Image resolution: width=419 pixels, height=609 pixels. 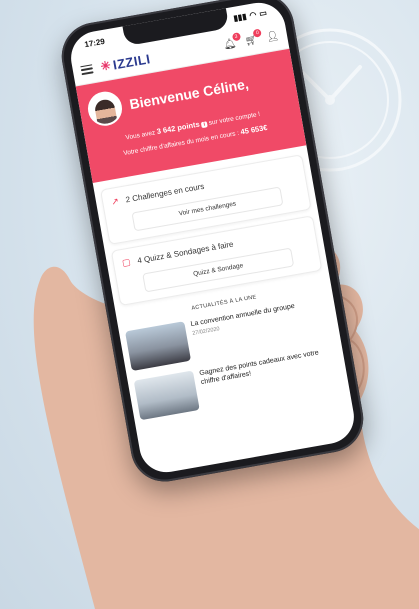 I want to click on points-value: 3 642 points, so click(x=178, y=127).